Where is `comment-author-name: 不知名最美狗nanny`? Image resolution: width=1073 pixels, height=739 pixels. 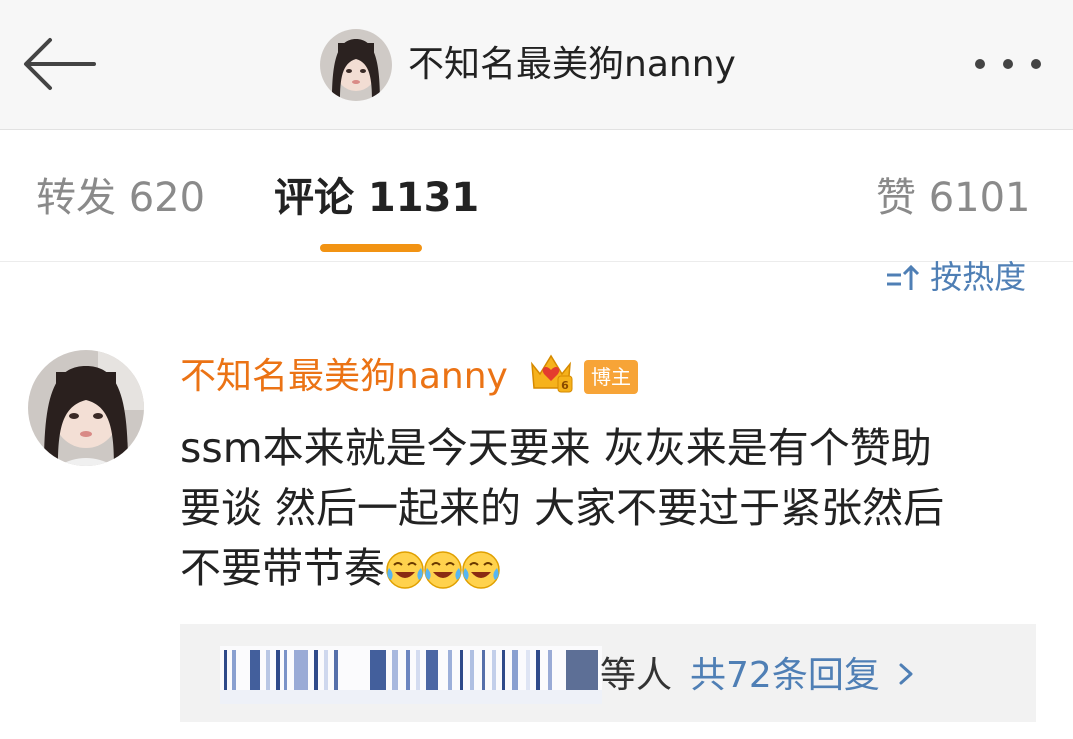 comment-author-name: 不知名最美狗nanny is located at coordinates (344, 377).